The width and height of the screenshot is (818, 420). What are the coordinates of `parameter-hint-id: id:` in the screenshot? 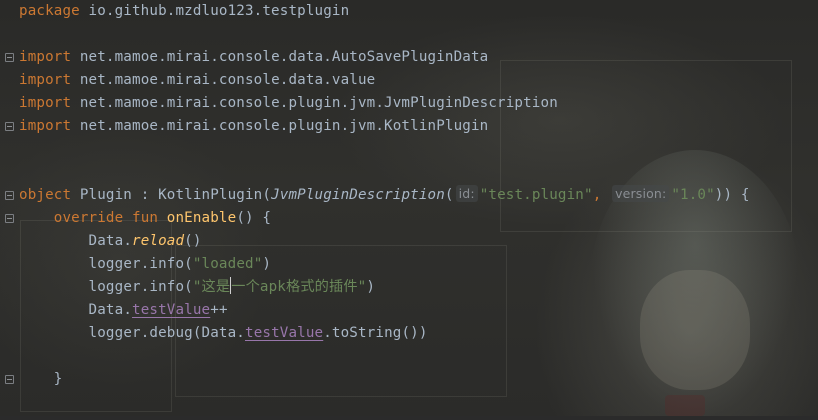 It's located at (466, 193).